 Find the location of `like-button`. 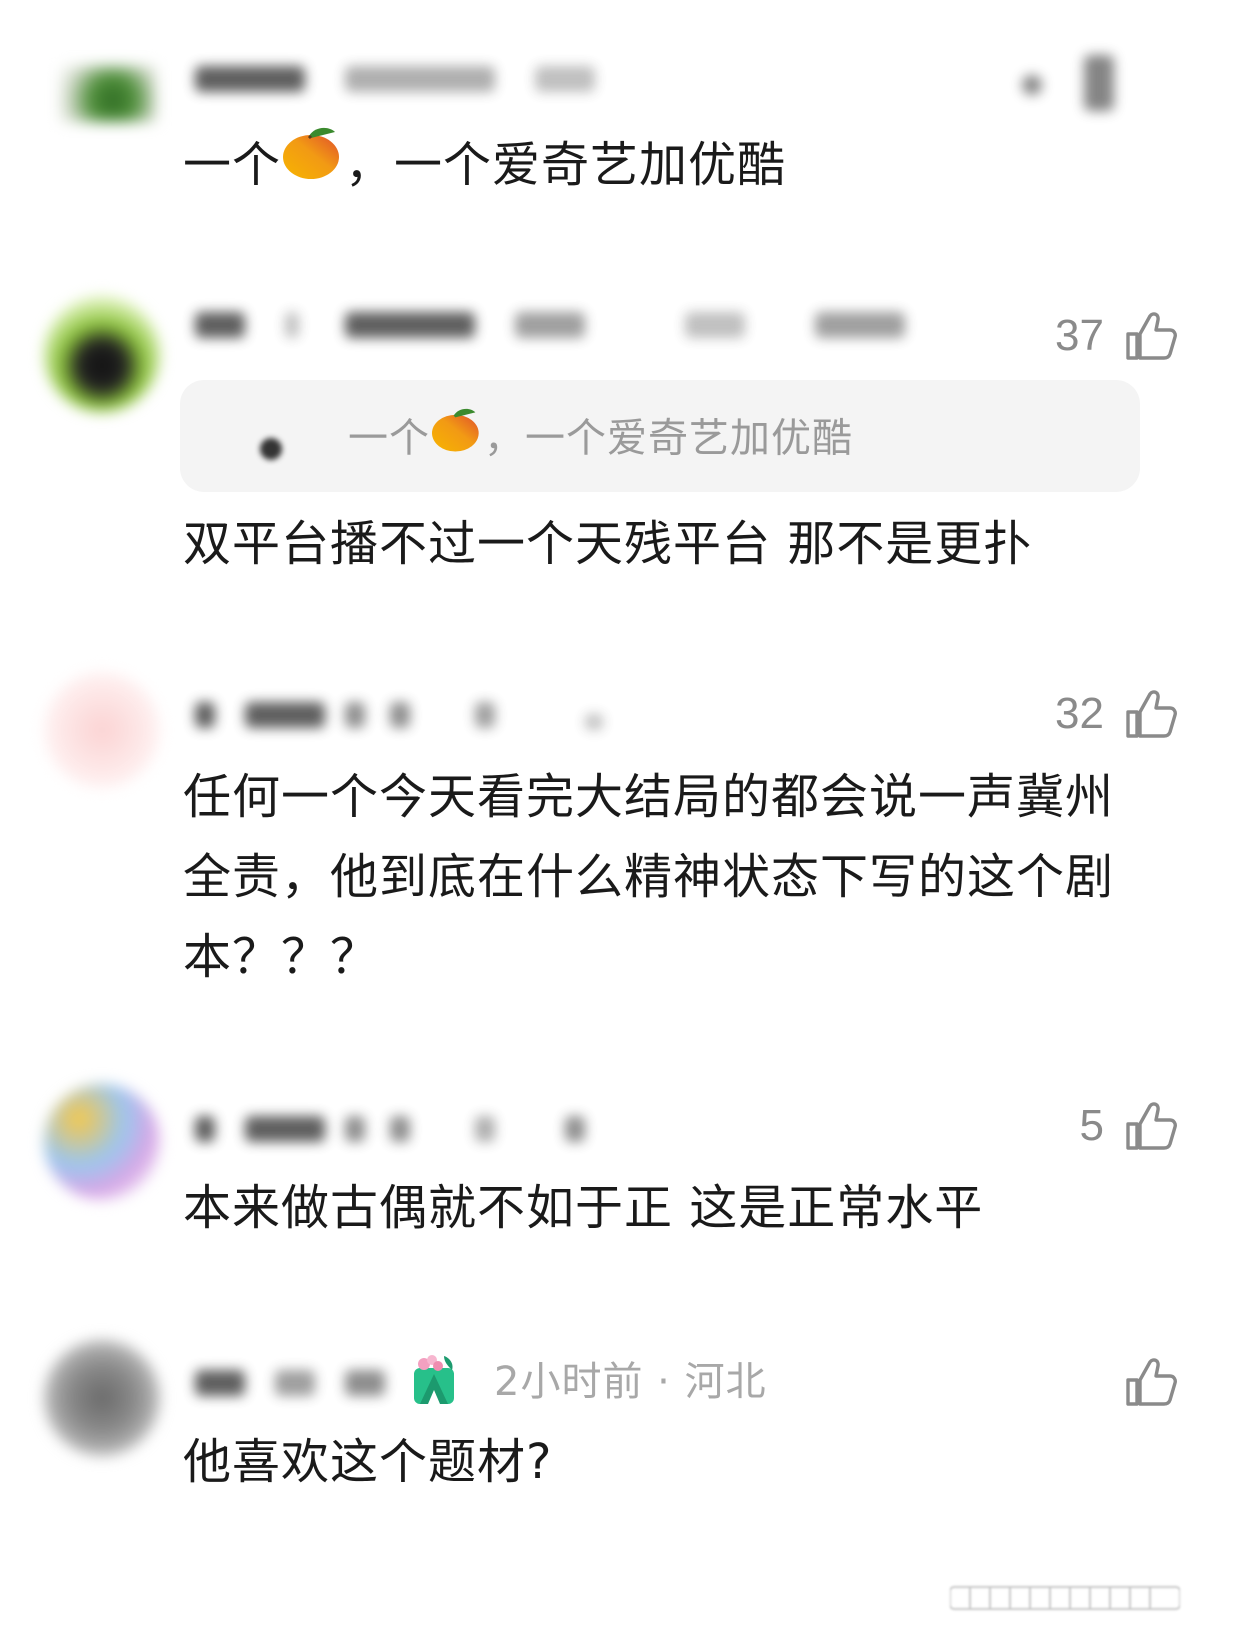

like-button is located at coordinates (1150, 1382).